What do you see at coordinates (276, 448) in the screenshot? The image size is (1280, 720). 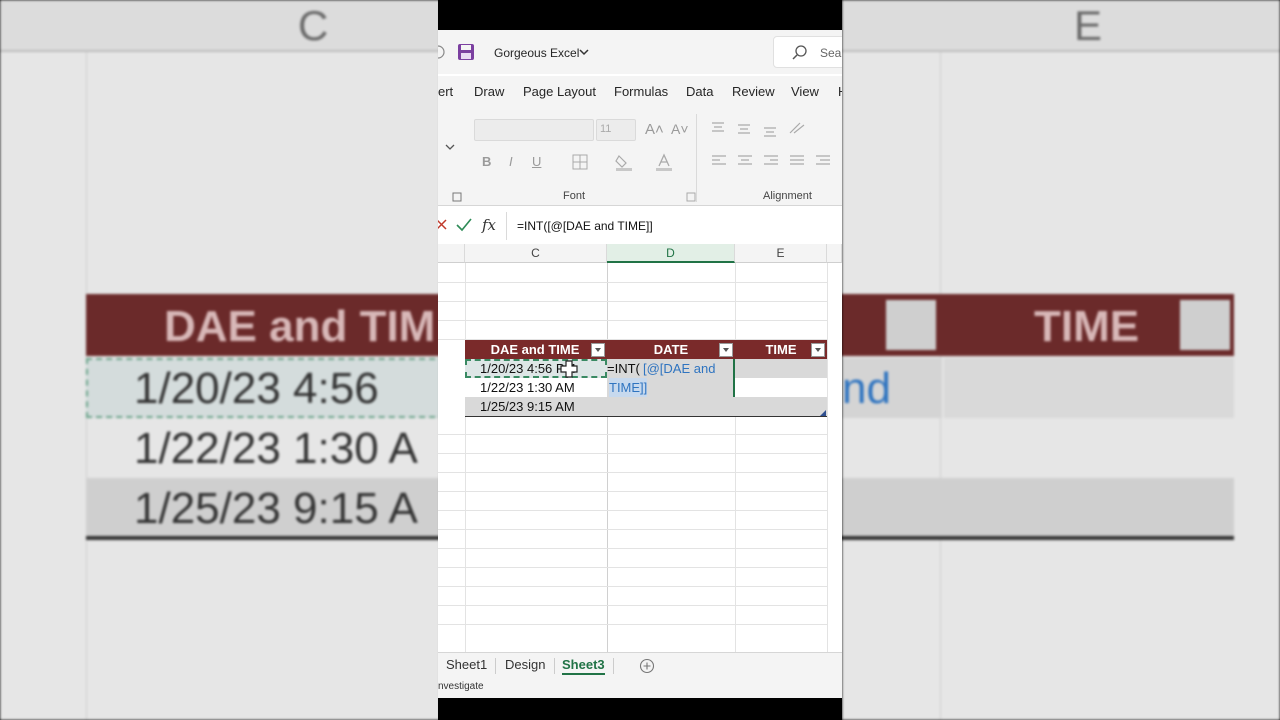 I see `bg-row-text: 1/22/23 1:30 A` at bounding box center [276, 448].